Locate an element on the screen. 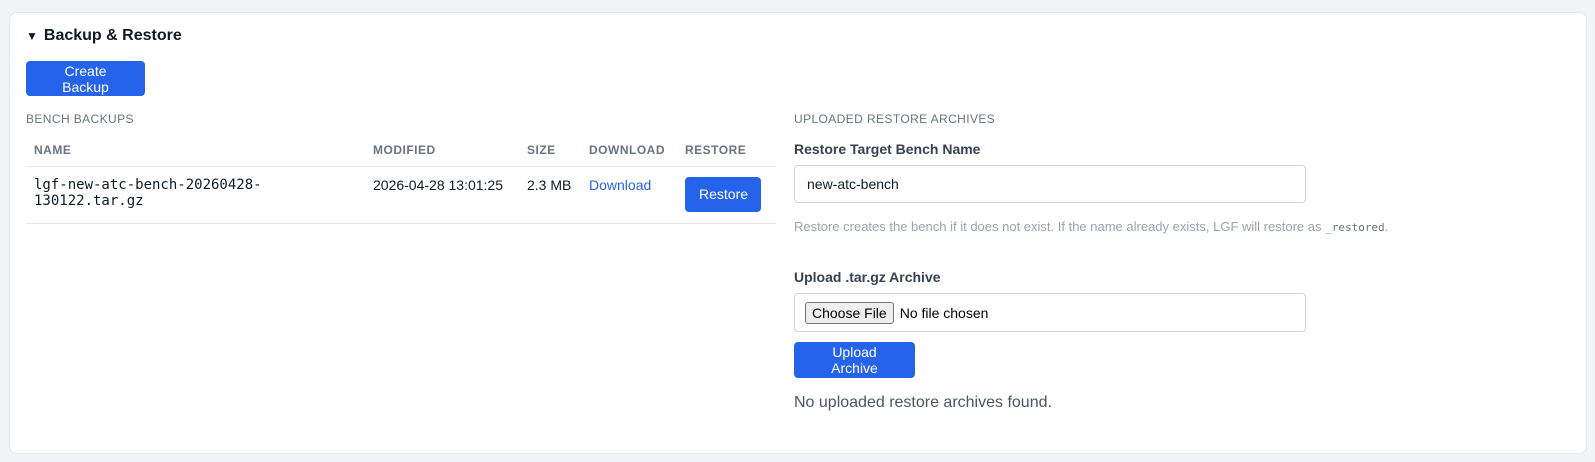 This screenshot has height=462, width=1595. choose-file-button: Choose File is located at coordinates (849, 312).